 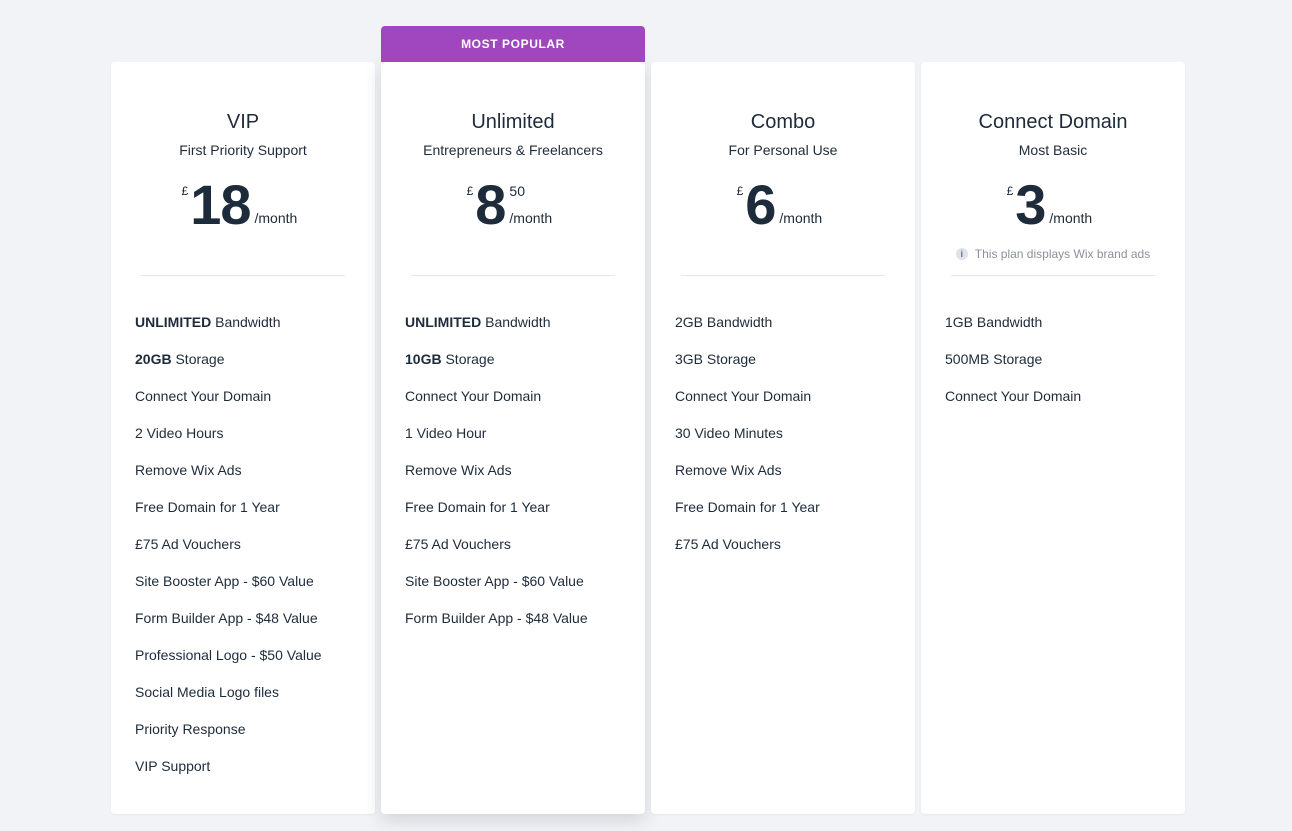 What do you see at coordinates (724, 322) in the screenshot?
I see `feature-text: 2GB Bandwidth` at bounding box center [724, 322].